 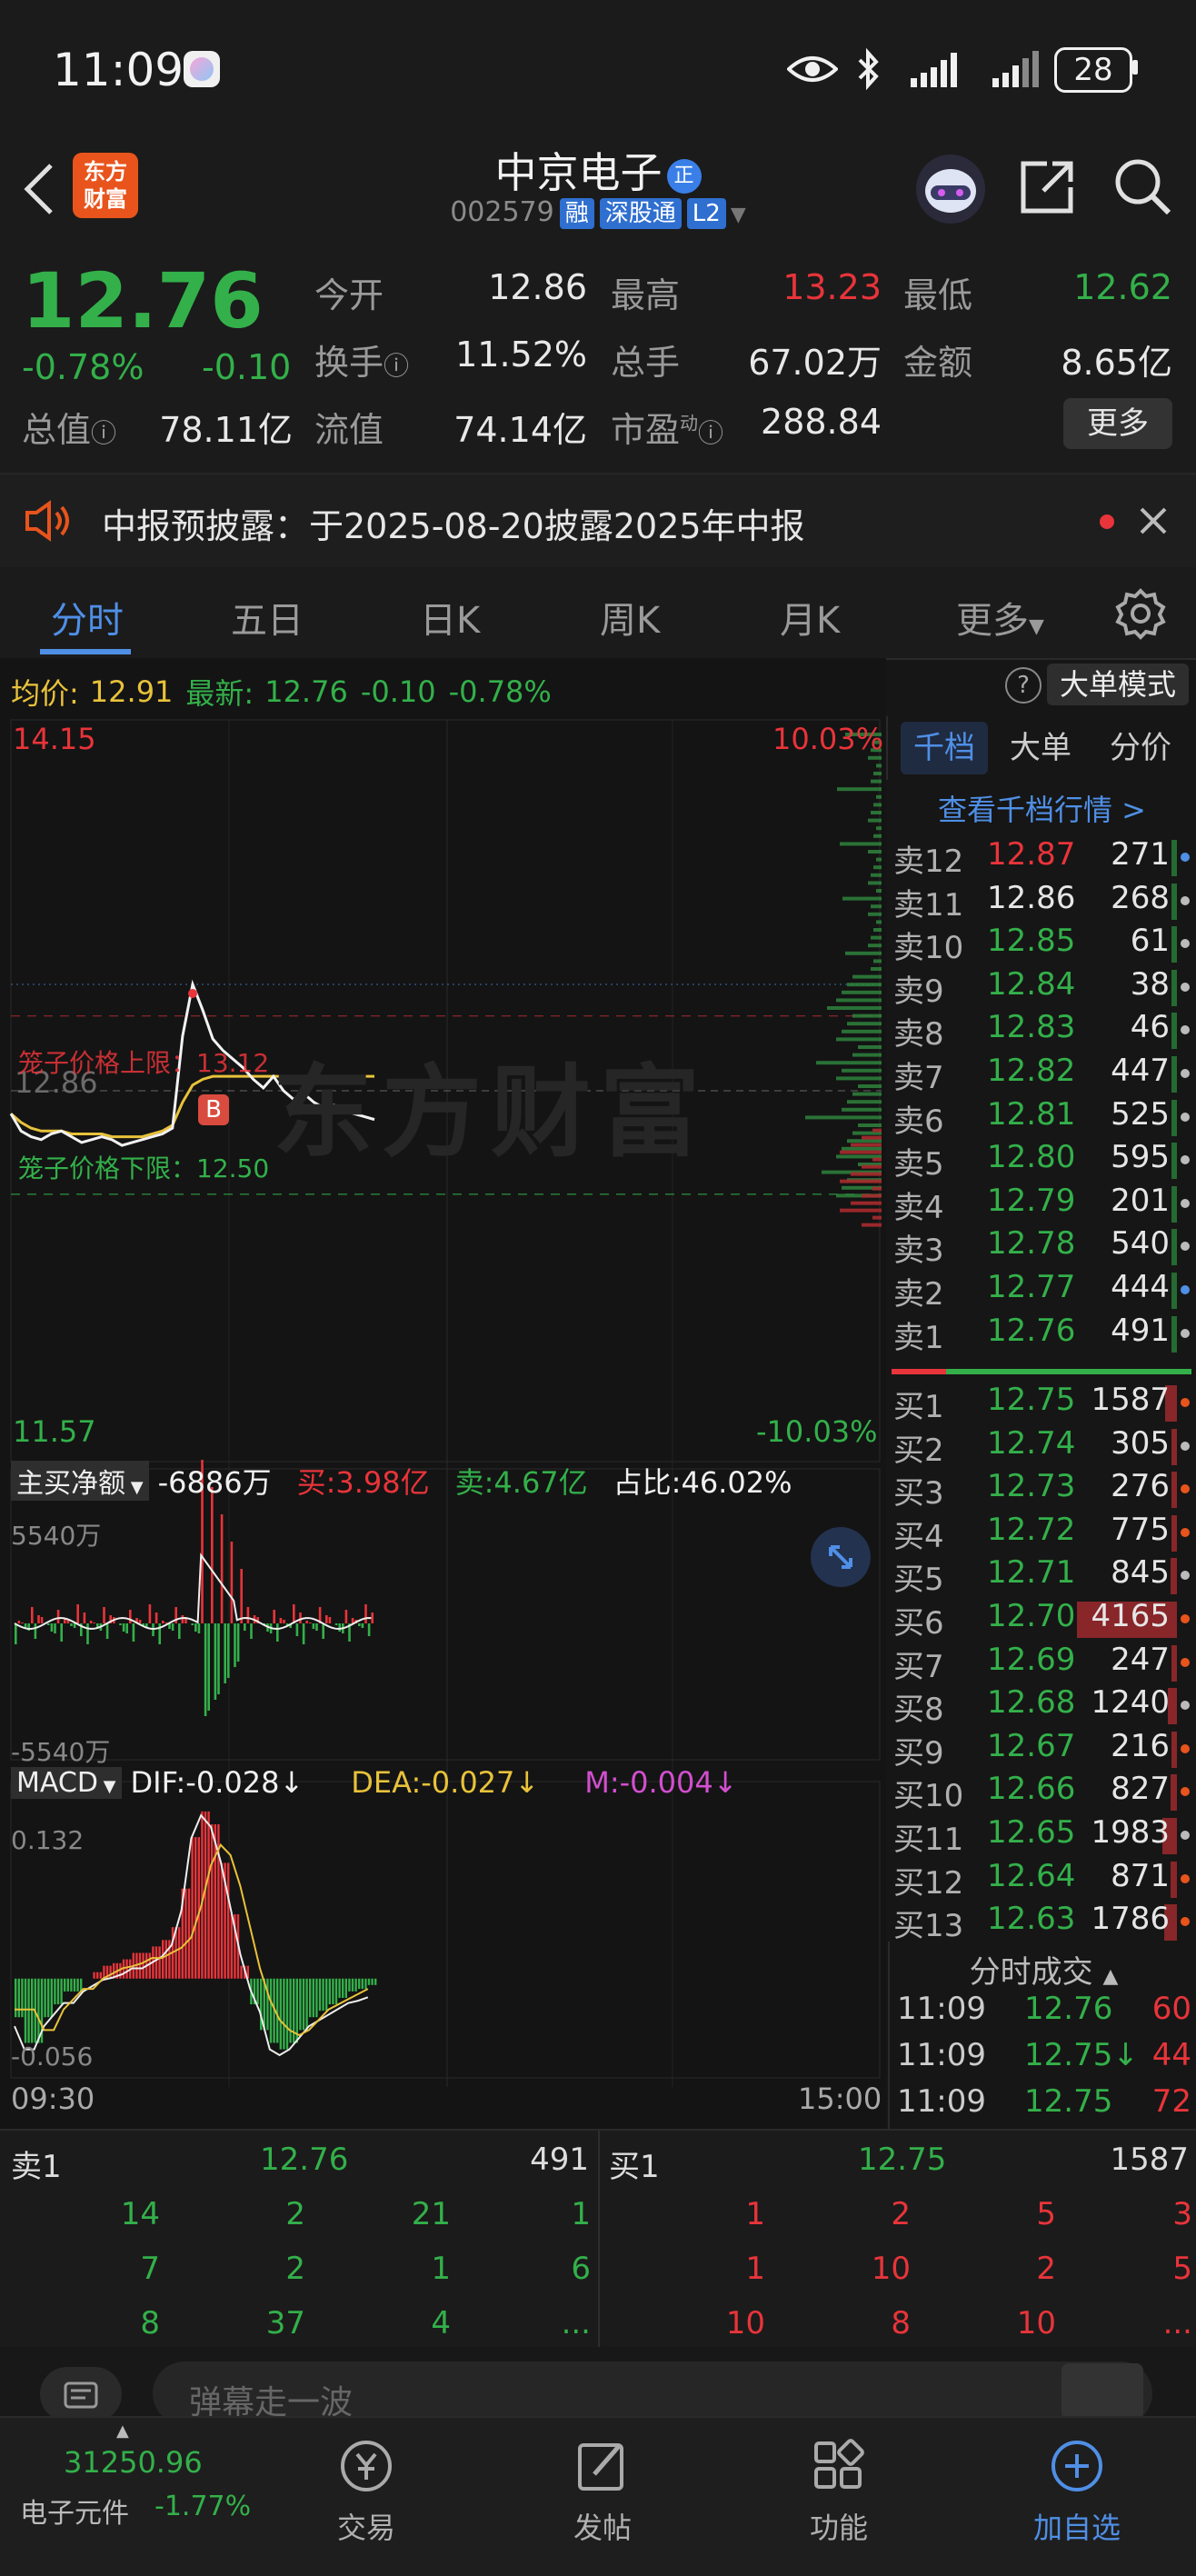 What do you see at coordinates (366, 2491) in the screenshot?
I see `nav-trade: 交易` at bounding box center [366, 2491].